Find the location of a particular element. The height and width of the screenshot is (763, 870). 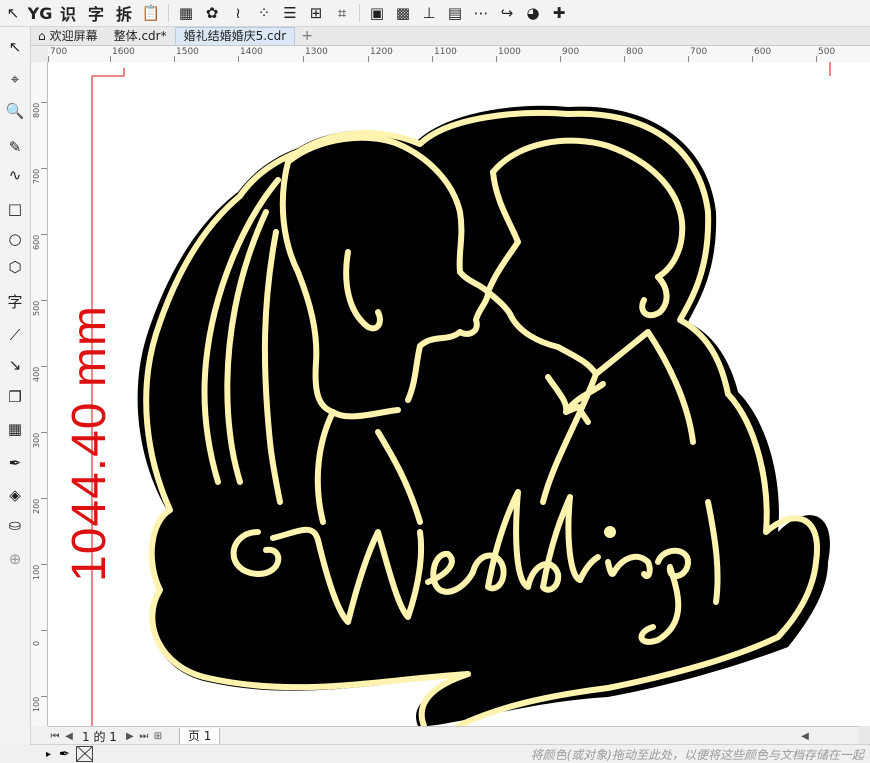

ruler-tick-label: 700 is located at coordinates (59, 52).